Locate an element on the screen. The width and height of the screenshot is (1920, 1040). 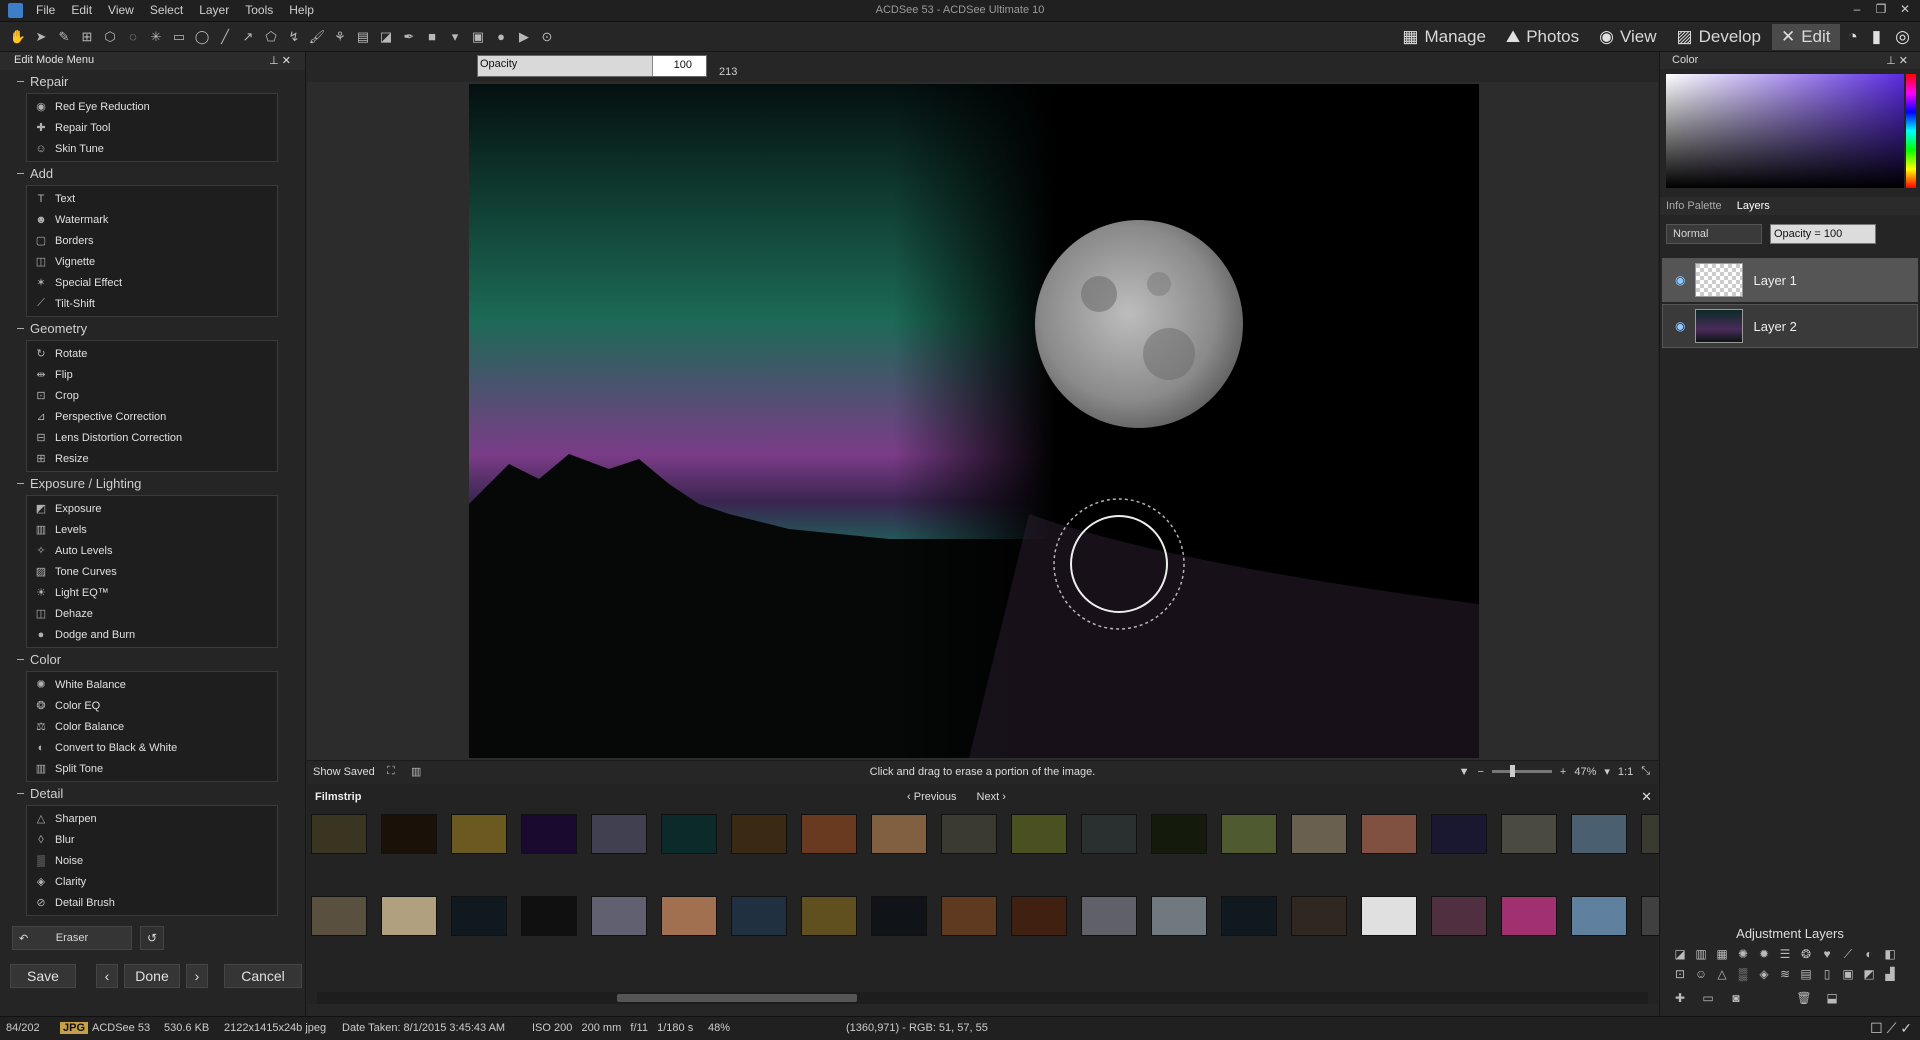
color-balance-icon: ♥ is located at coordinates (1827, 954).